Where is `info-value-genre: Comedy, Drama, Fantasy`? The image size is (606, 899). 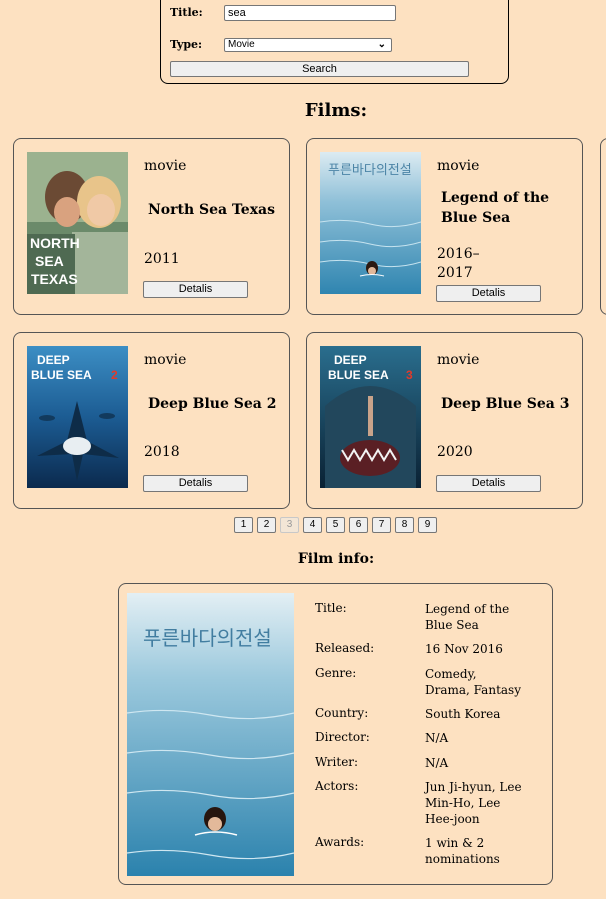
info-value-genre: Comedy, Drama, Fantasy is located at coordinates (473, 682).